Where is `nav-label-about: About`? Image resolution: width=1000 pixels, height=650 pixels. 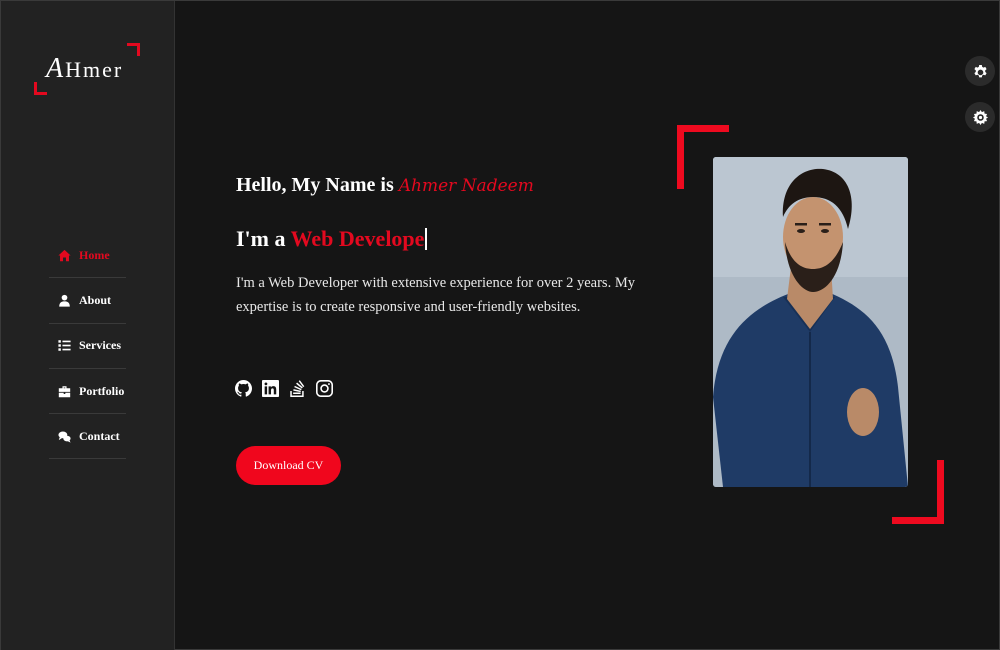
nav-label-about: About is located at coordinates (95, 299).